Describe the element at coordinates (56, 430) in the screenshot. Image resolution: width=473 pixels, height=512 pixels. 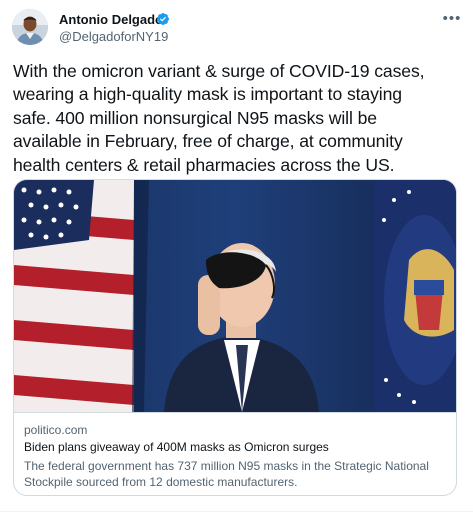
I see `card-domain: politico.com` at that location.